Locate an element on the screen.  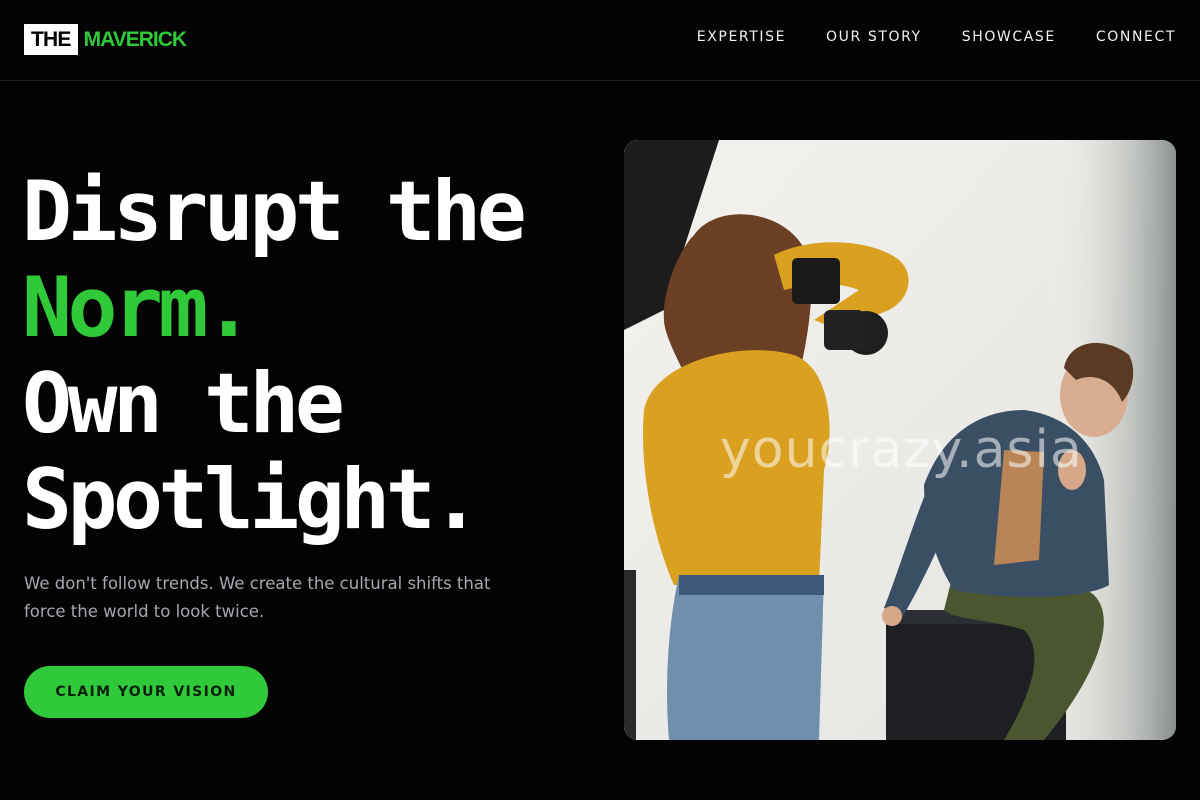
claim-your-vision-button: CLAIM YOUR VISION is located at coordinates (146, 692).